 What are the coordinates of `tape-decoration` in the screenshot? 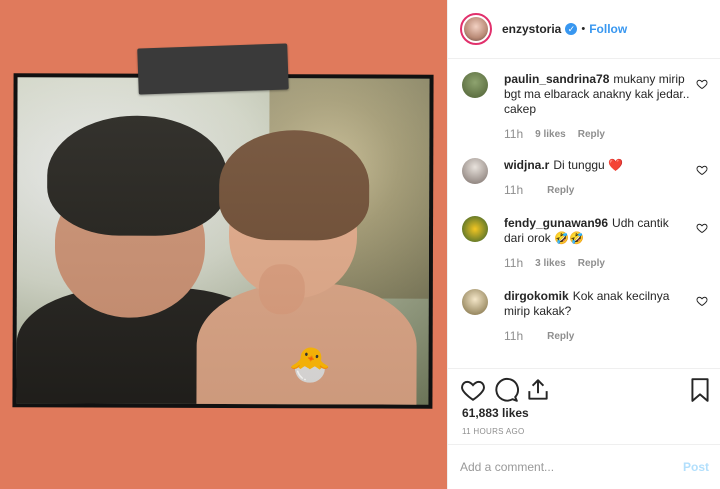 It's located at (213, 69).